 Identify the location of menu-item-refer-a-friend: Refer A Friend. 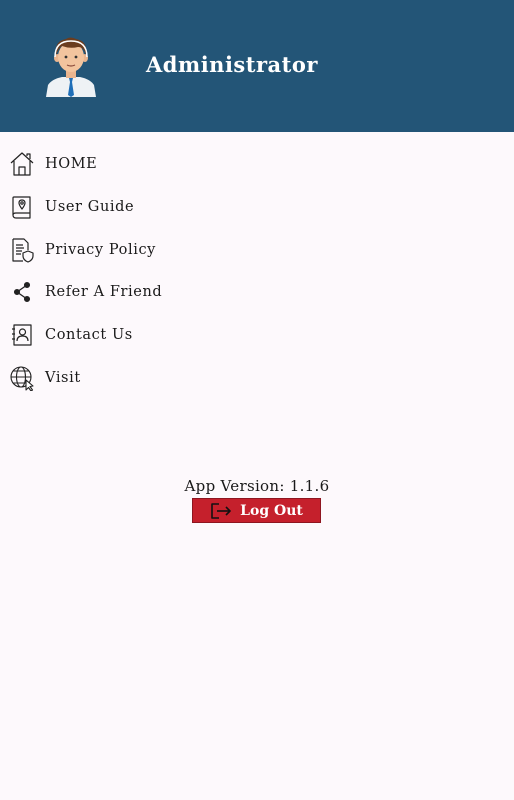
(257, 292).